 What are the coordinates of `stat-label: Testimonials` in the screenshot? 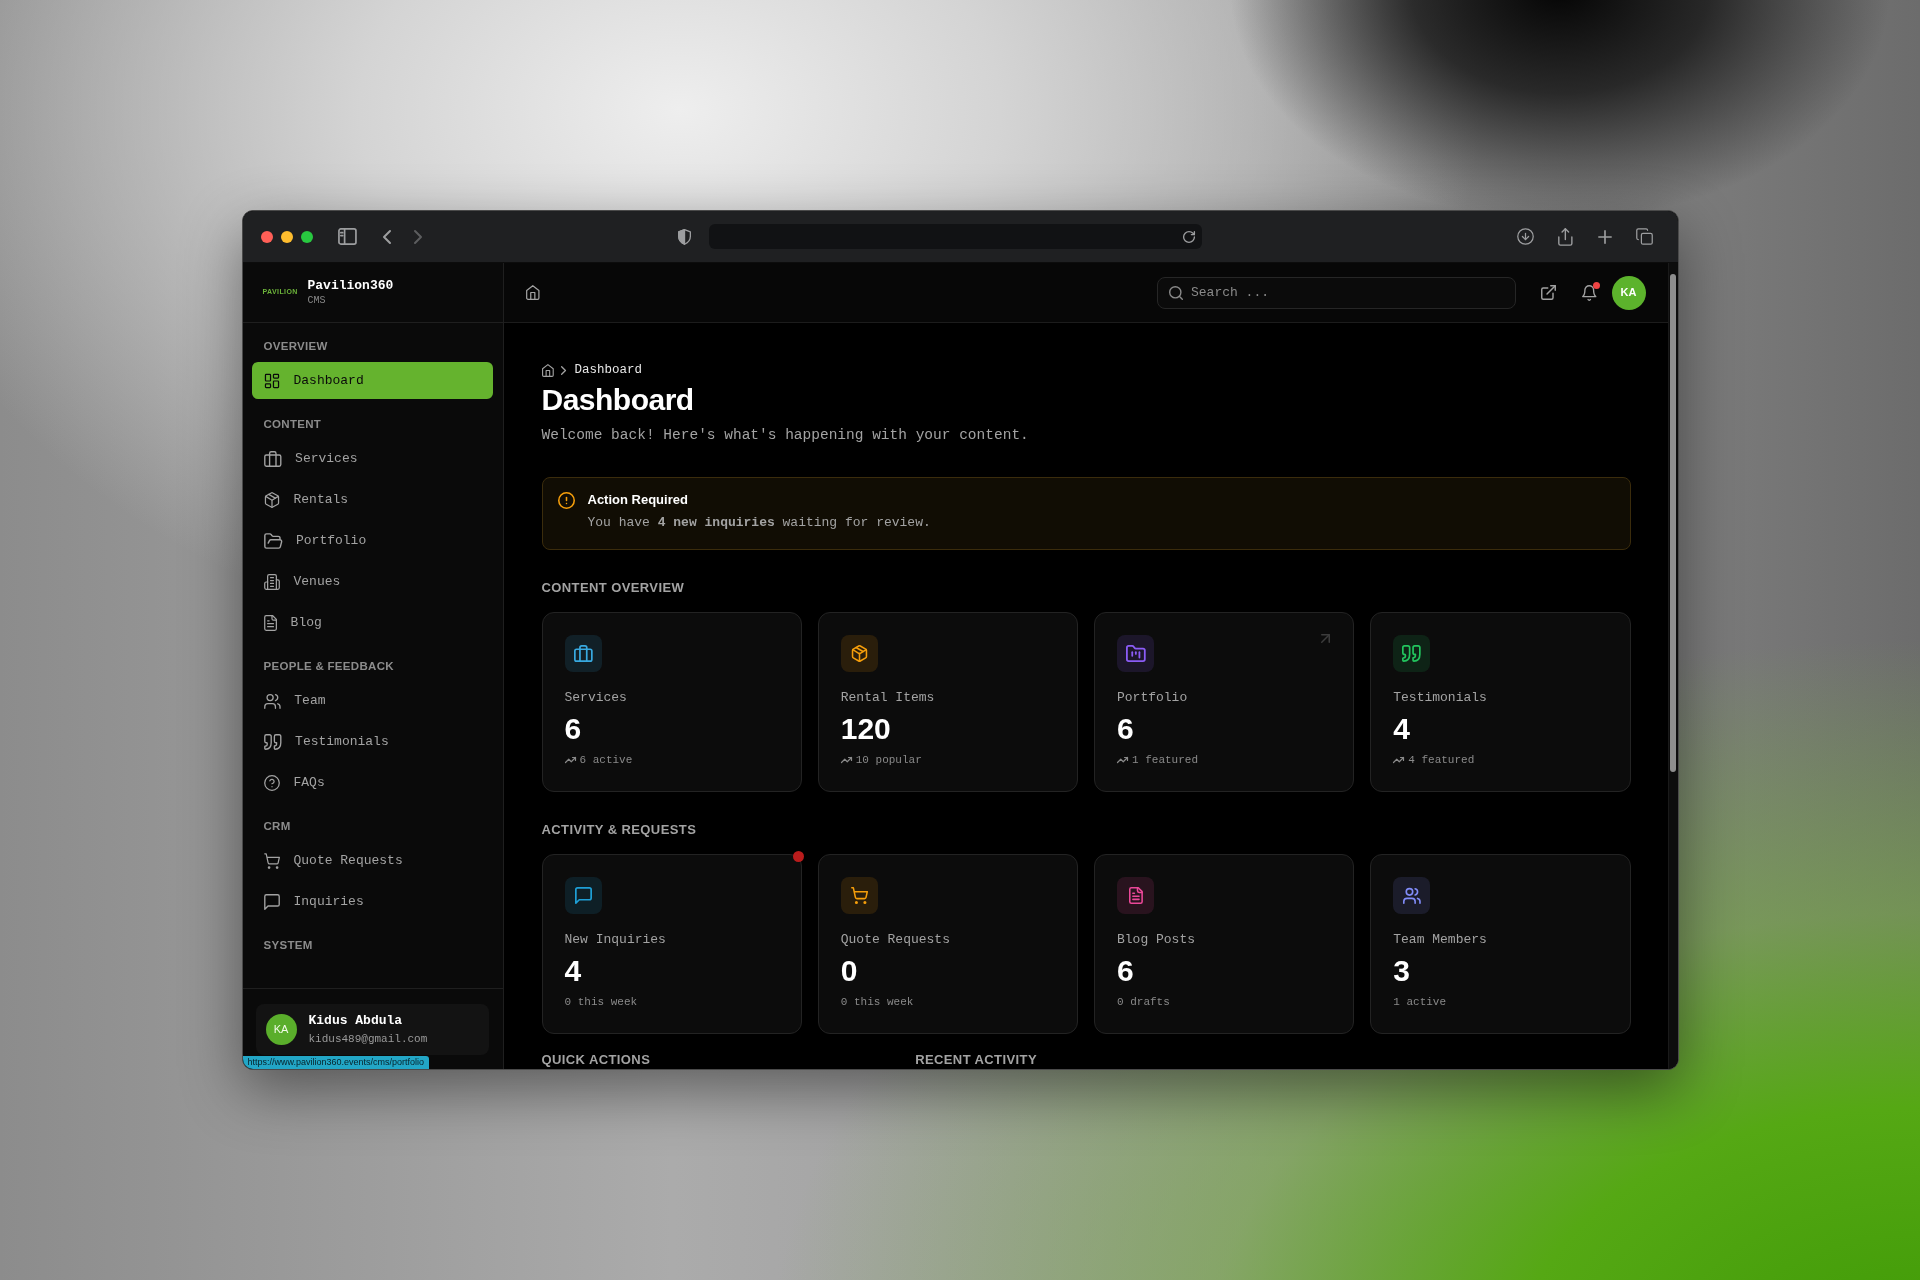 It's located at (1440, 698).